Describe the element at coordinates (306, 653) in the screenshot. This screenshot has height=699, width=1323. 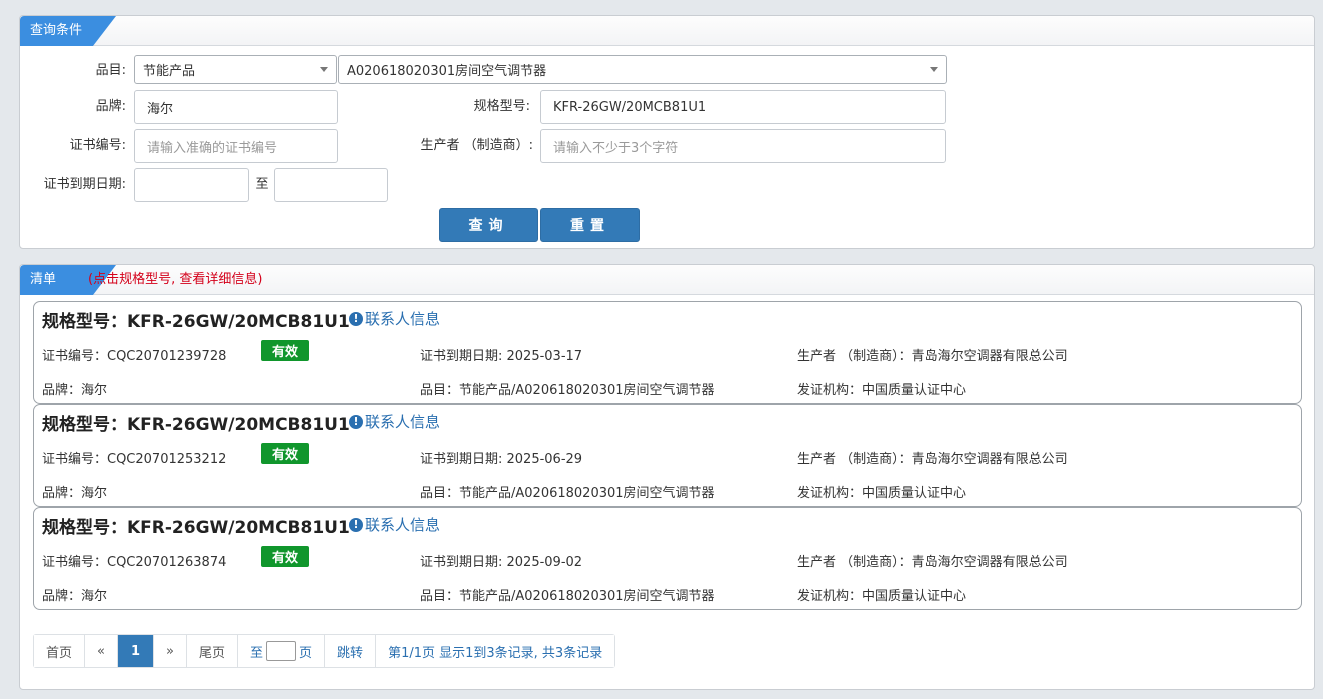
I see `page-unit-label: 页` at that location.